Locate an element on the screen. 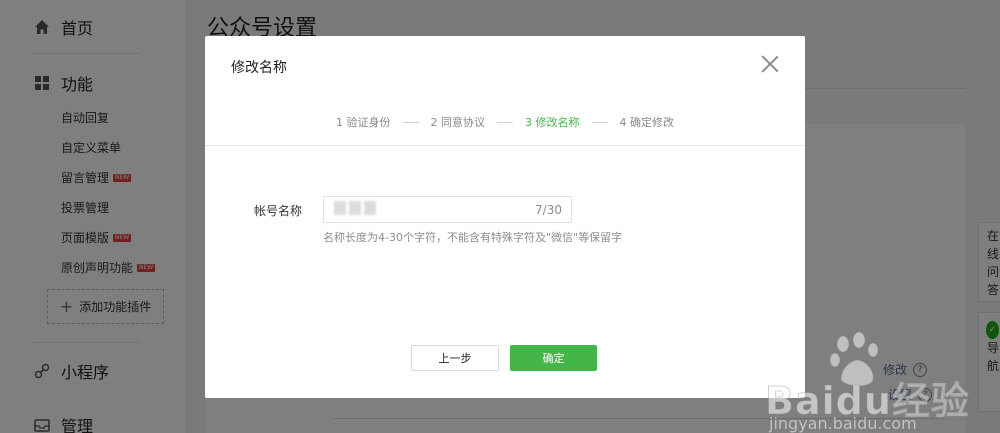  close-icon is located at coordinates (770, 64).